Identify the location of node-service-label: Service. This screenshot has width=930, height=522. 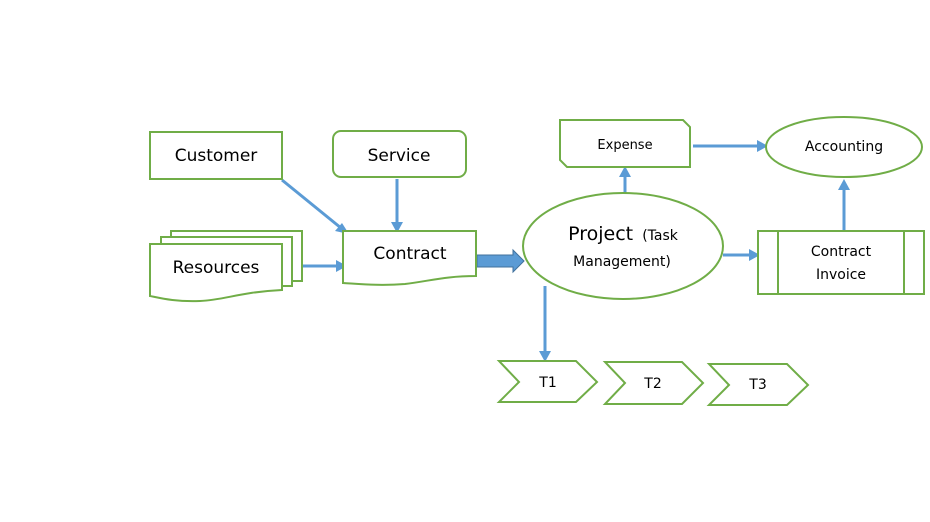
(399, 156).